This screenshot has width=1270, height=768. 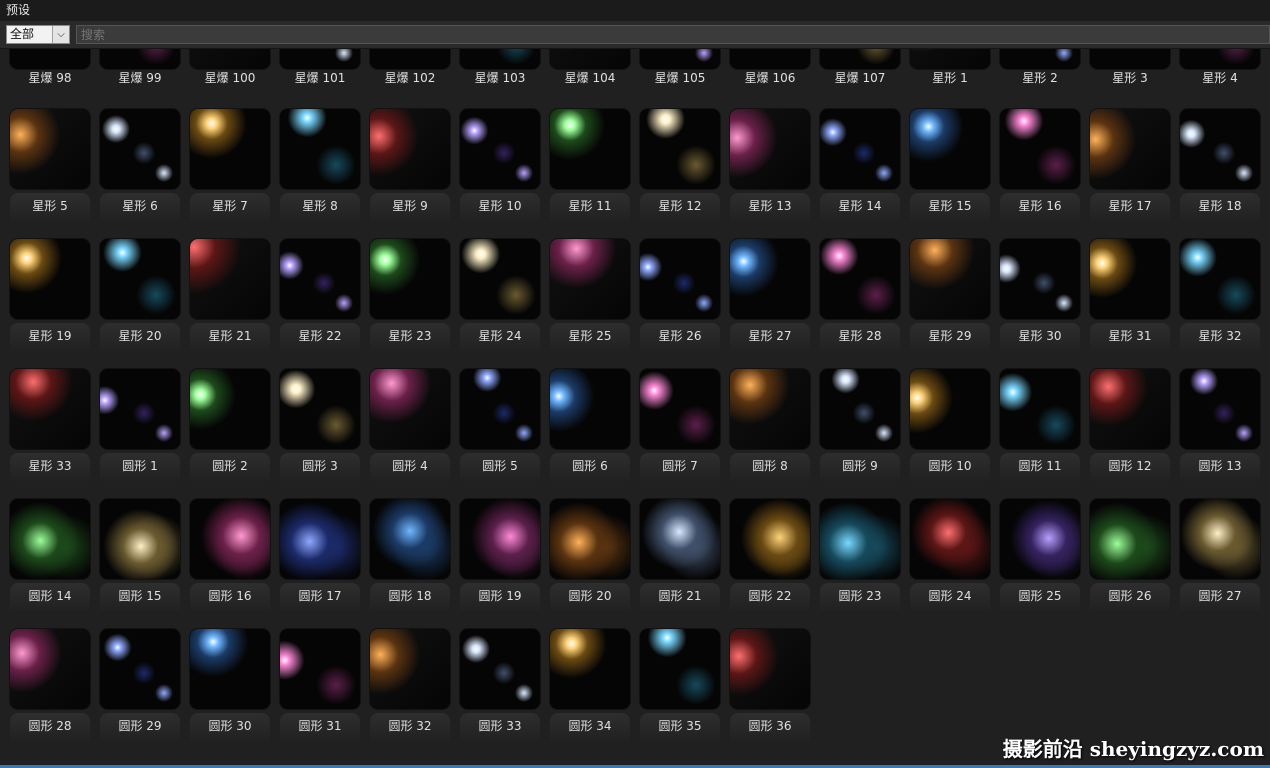 I want to click on preset-item: 圆形 31, so click(x=321, y=693).